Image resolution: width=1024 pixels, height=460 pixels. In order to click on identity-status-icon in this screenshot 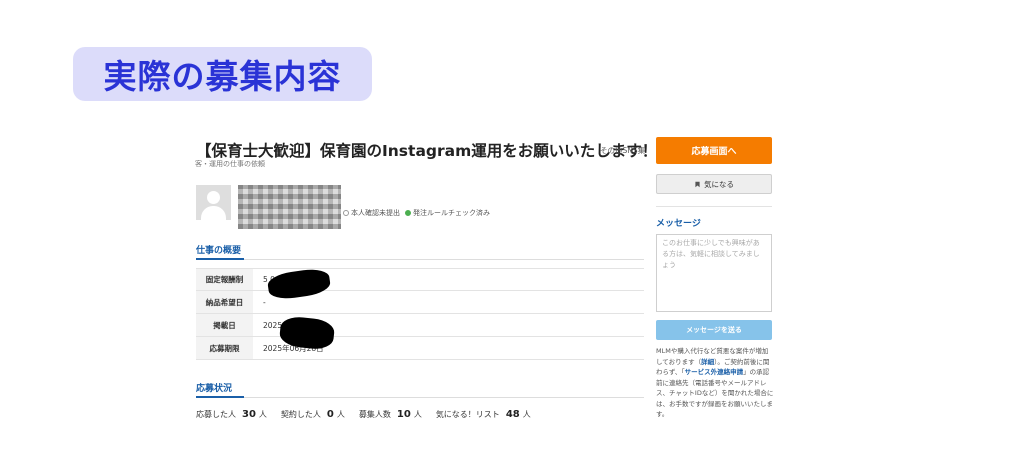, I will do `click(346, 213)`.